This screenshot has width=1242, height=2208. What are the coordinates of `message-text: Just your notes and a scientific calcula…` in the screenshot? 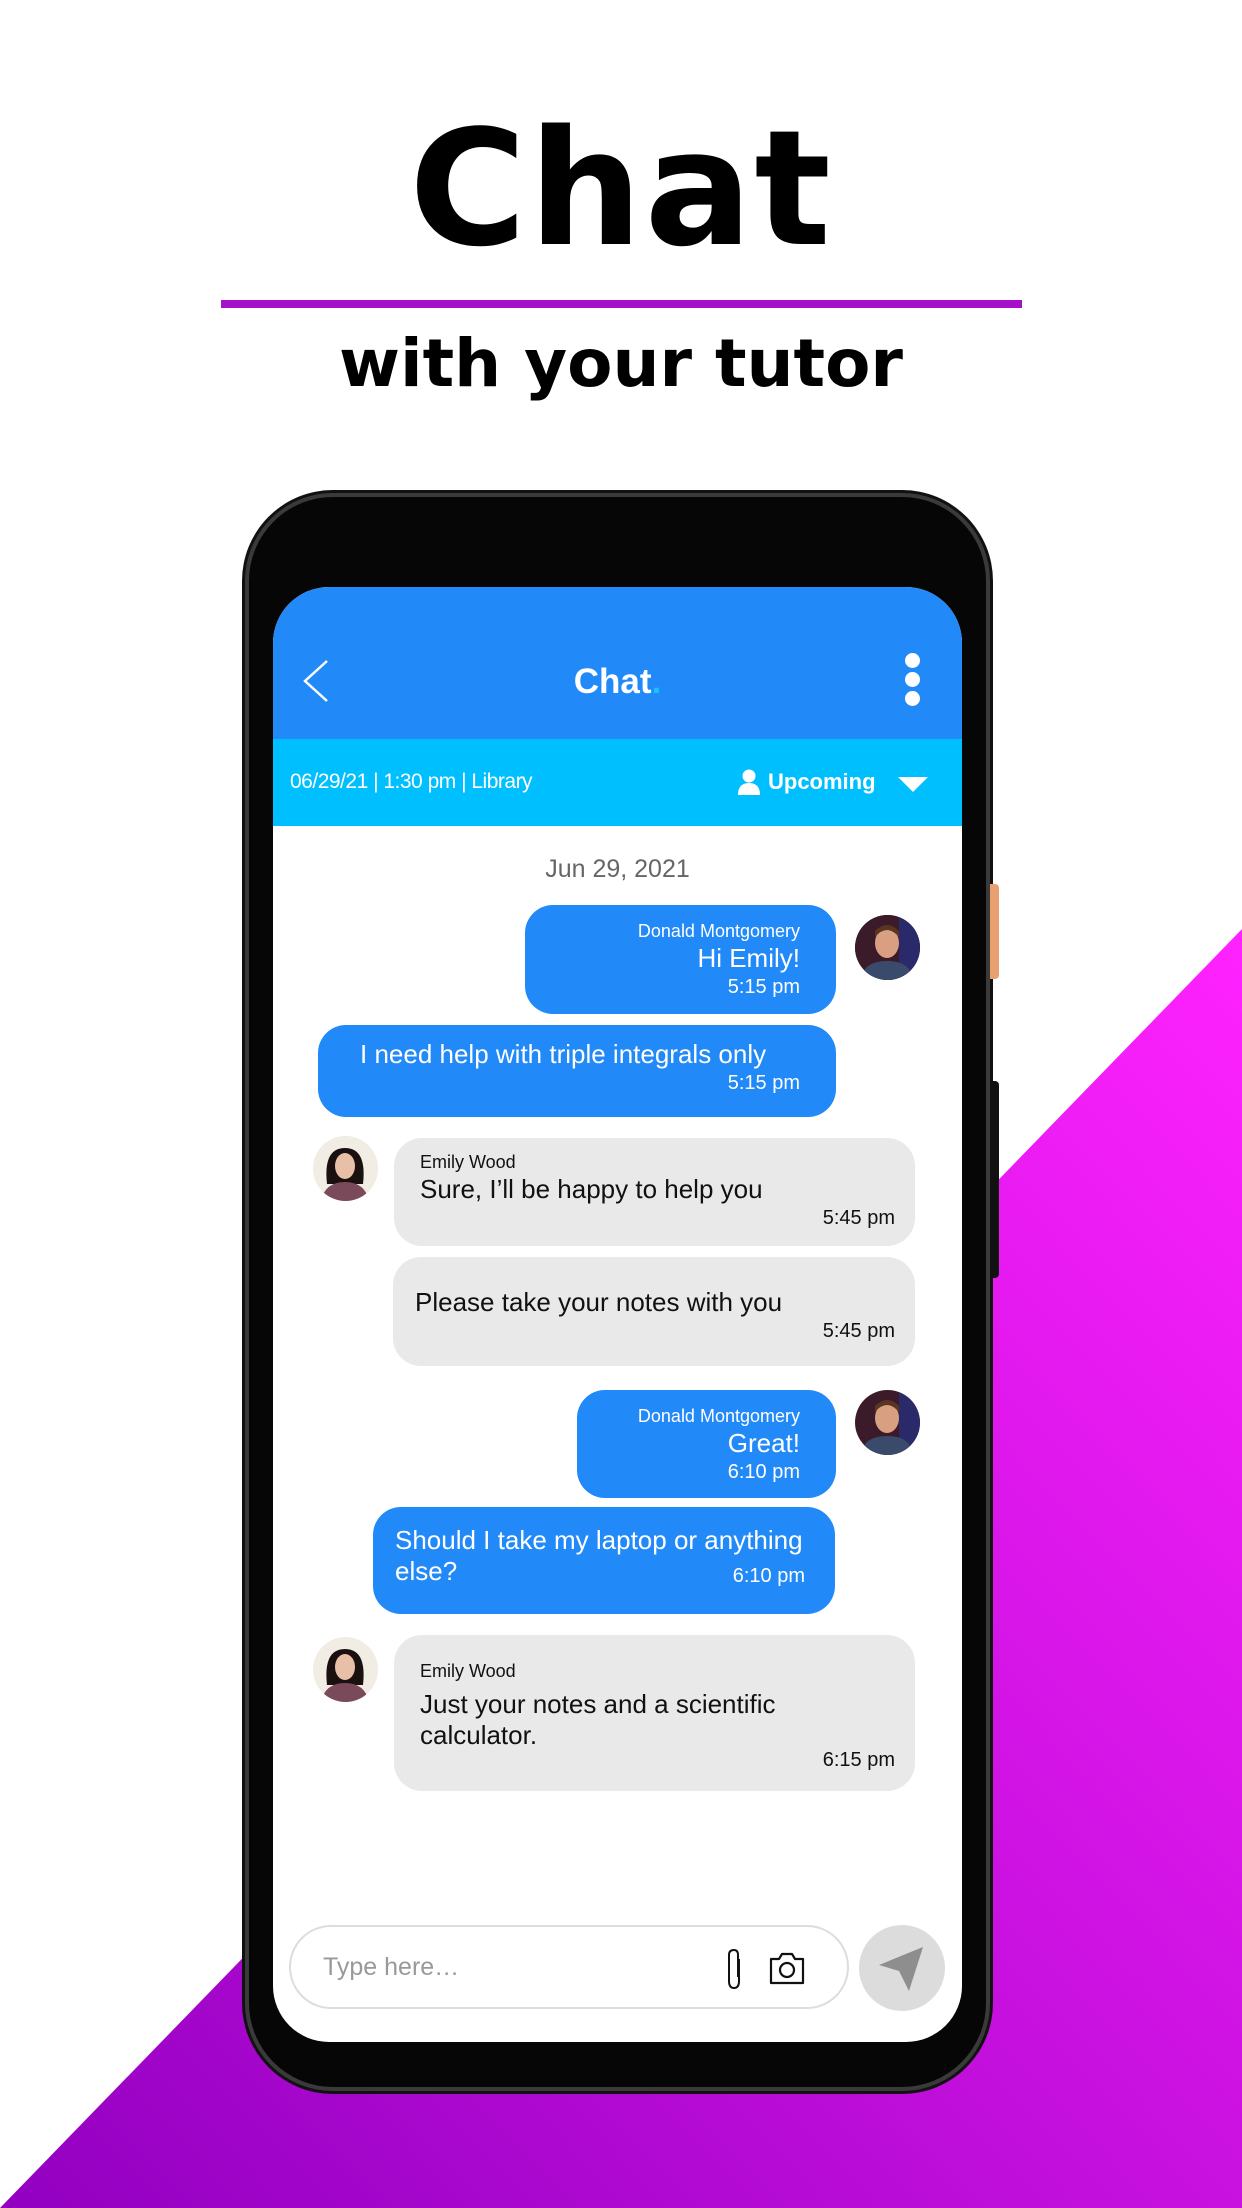 It's located at (598, 1719).